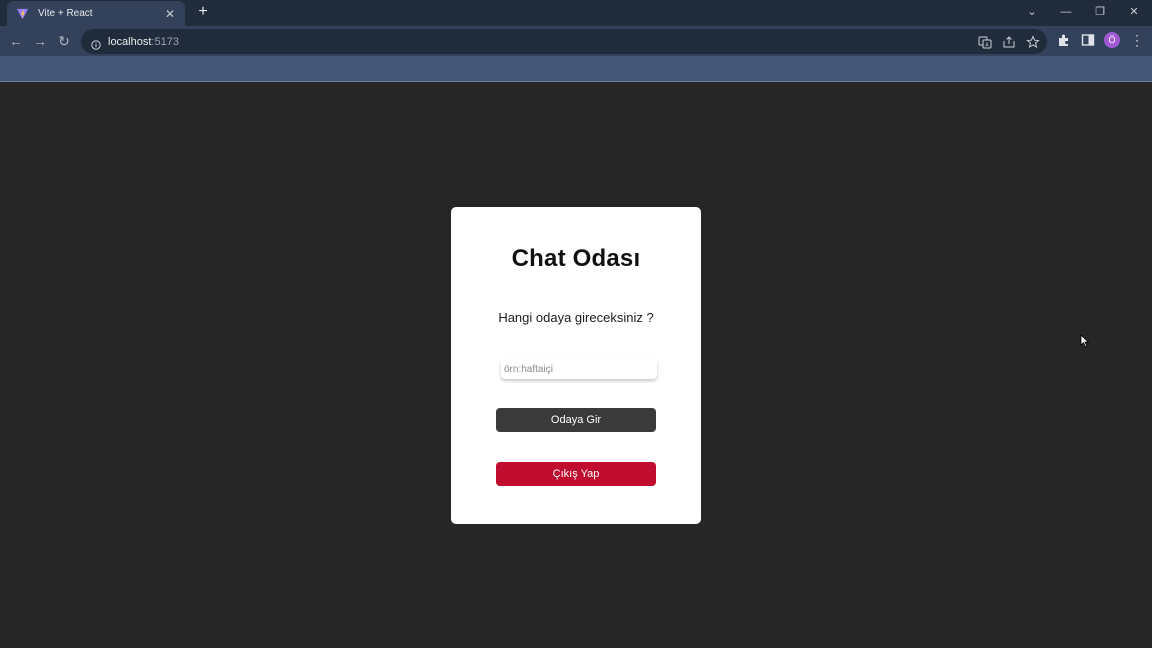  What do you see at coordinates (576, 317) in the screenshot?
I see `room-question: Hangi odaya gireceksiniz ?` at bounding box center [576, 317].